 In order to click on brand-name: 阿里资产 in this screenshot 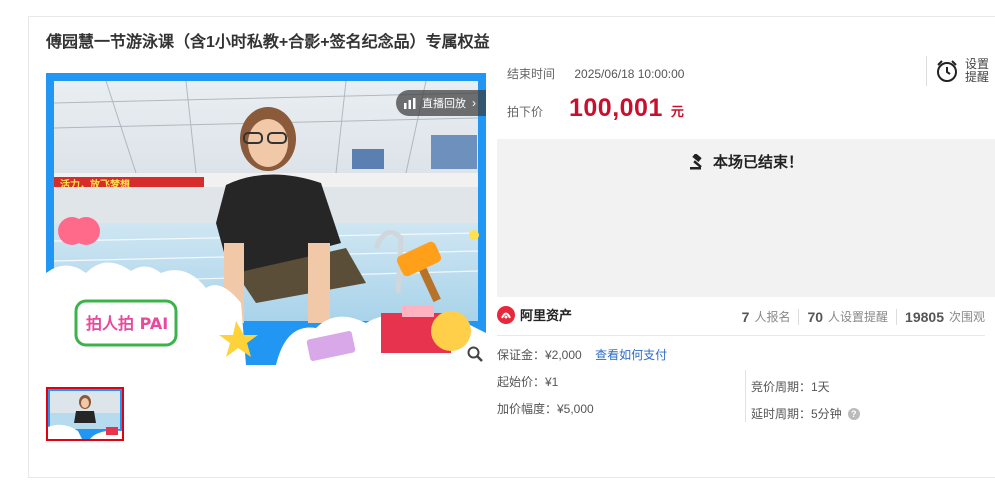, I will do `click(546, 315)`.